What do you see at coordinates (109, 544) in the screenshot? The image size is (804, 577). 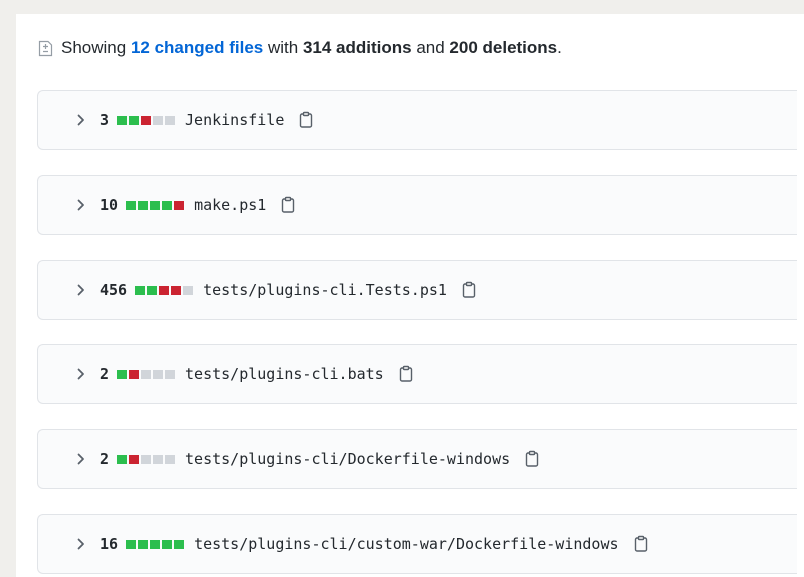 I see `change-count: 16` at bounding box center [109, 544].